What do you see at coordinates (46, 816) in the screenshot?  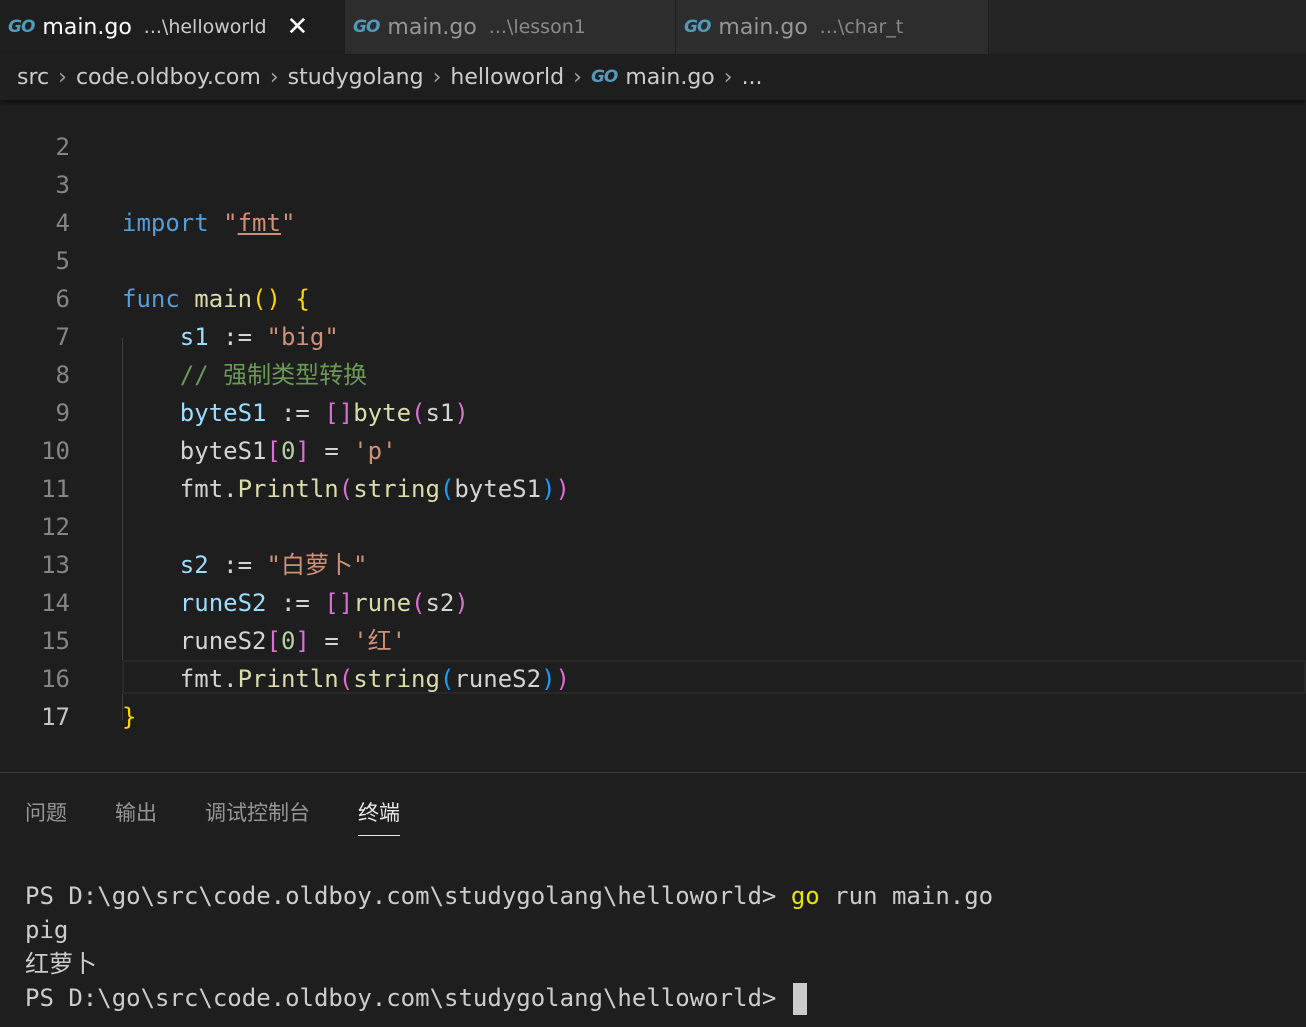 I see `tab-problems: 问题` at bounding box center [46, 816].